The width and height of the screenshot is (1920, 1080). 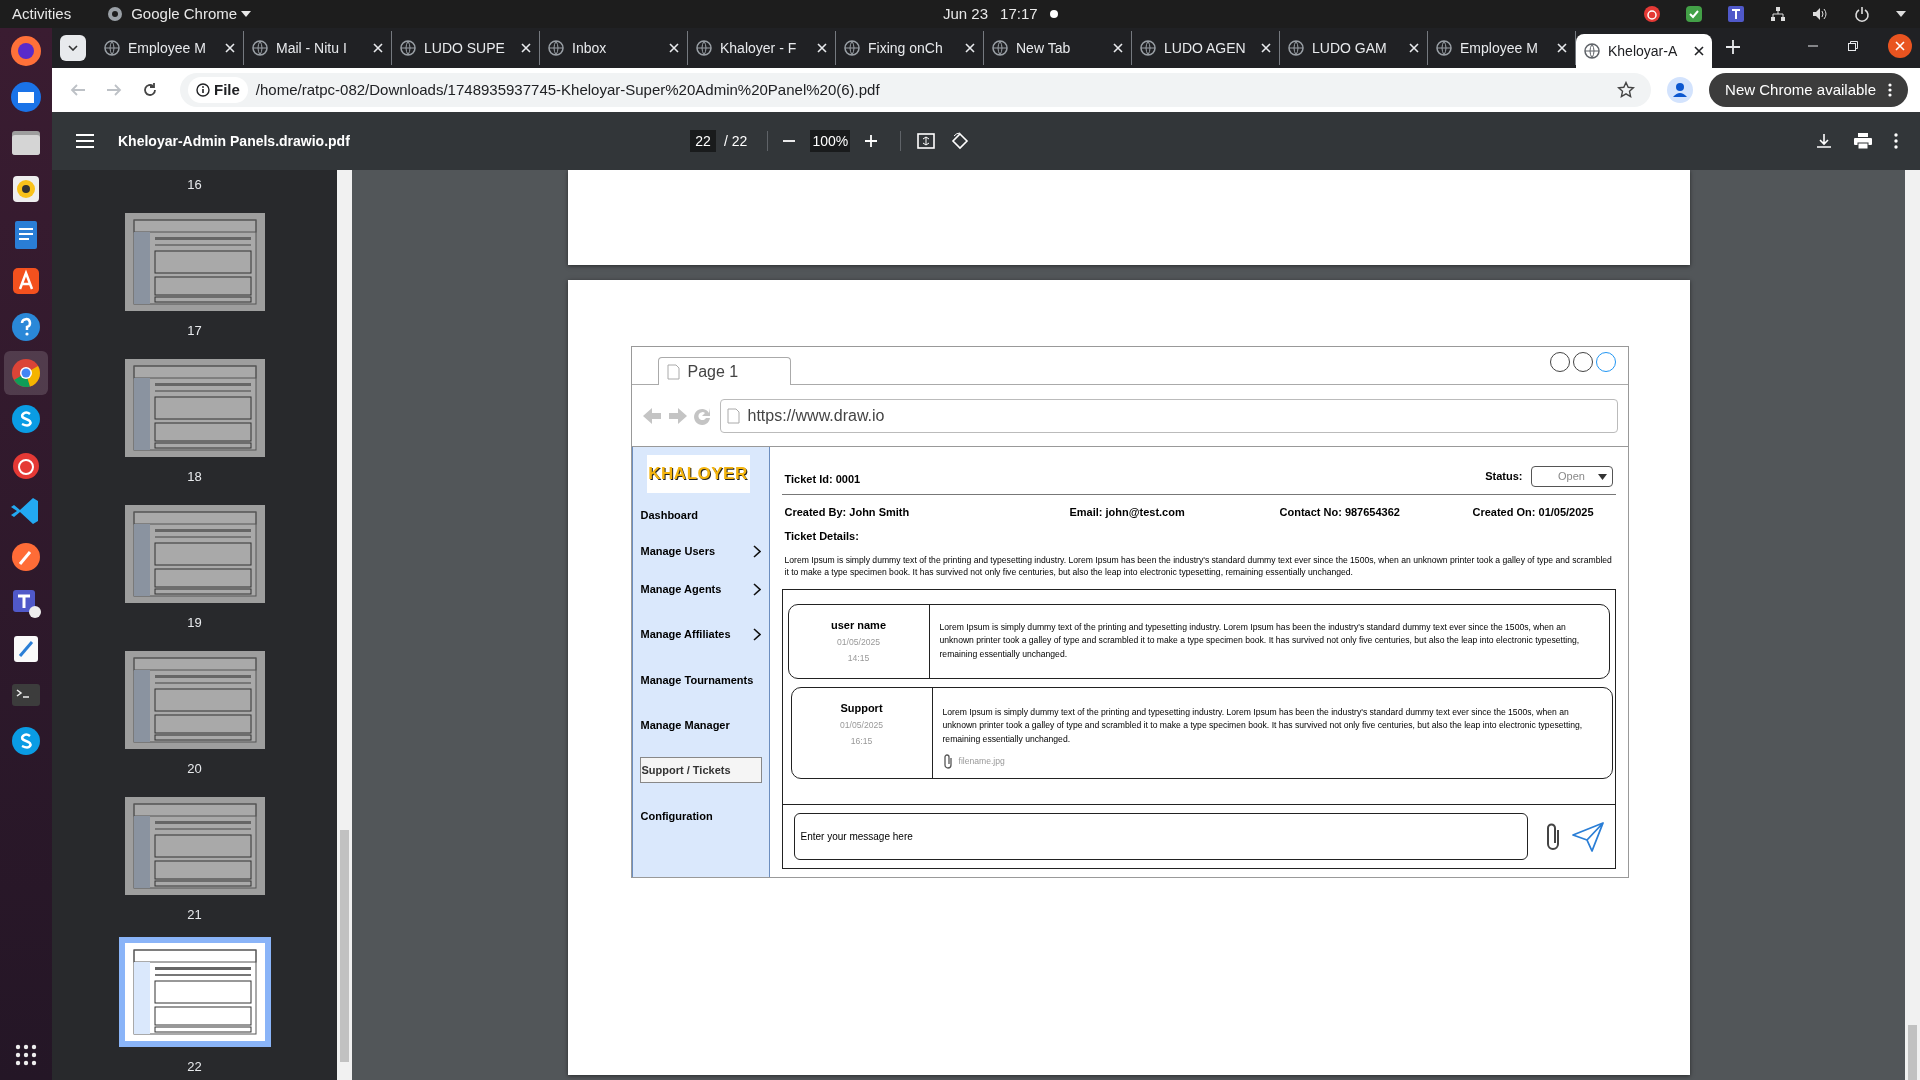 What do you see at coordinates (218, 90) in the screenshot?
I see `site-info-chip: File` at bounding box center [218, 90].